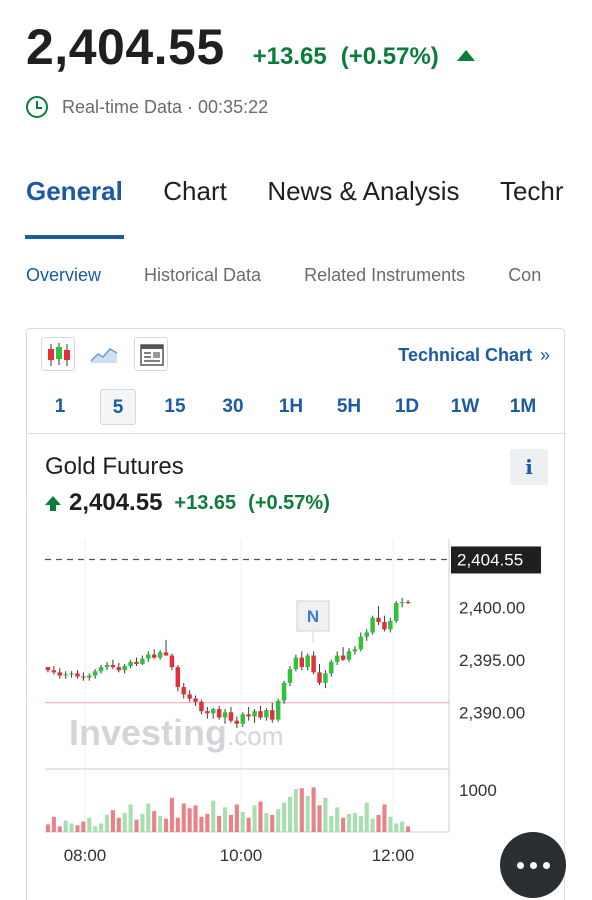 Image resolution: width=592 pixels, height=900 pixels. I want to click on main-tabs: General Chart News & Analysis Techr, so click(309, 208).